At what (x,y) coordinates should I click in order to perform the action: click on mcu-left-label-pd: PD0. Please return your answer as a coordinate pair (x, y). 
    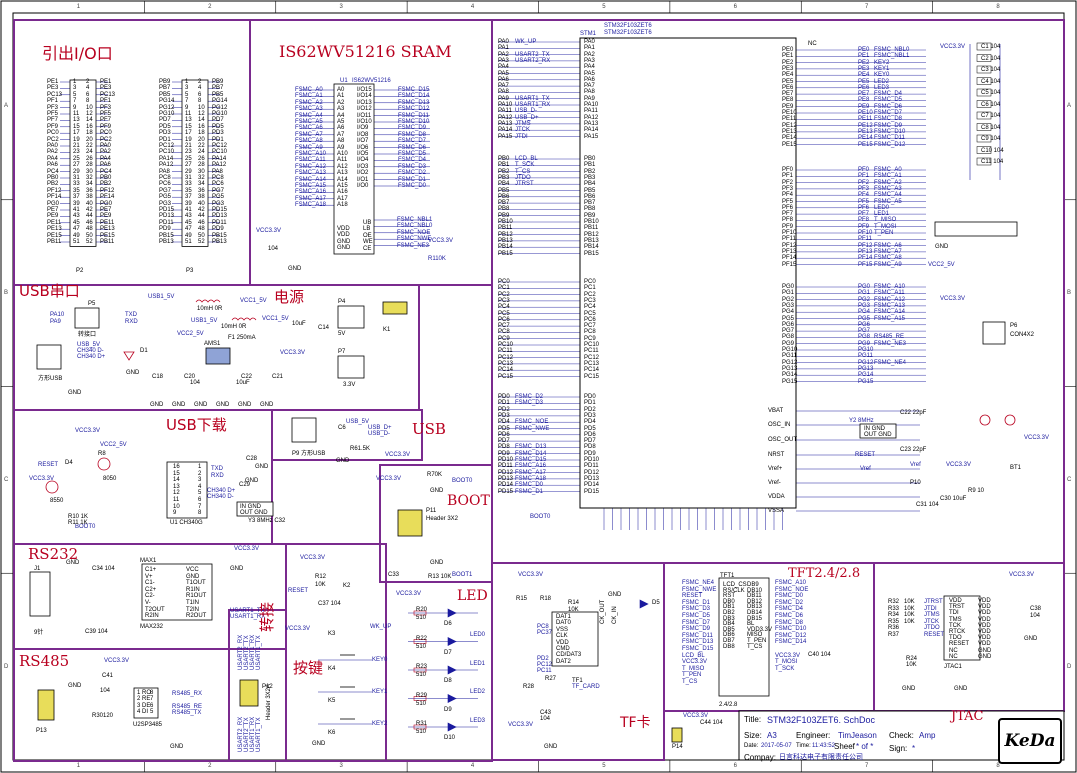
    Looking at the image, I should click on (504, 397).